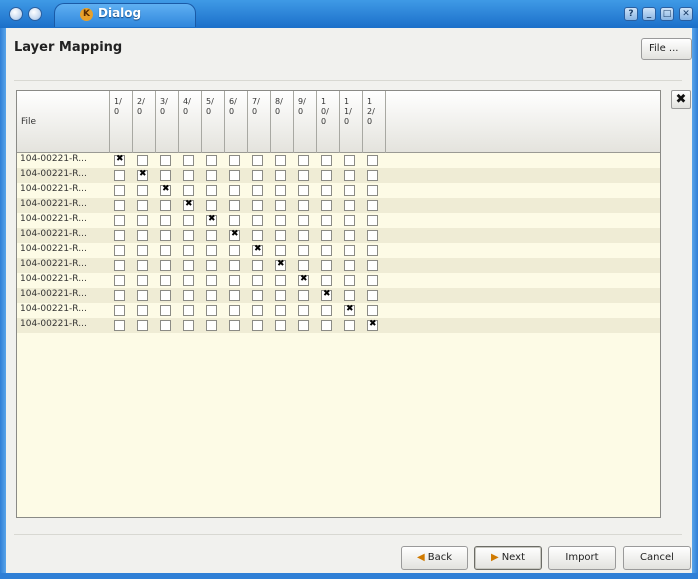 The image size is (698, 579). Describe the element at coordinates (667, 14) in the screenshot. I see `maximize-button: □` at that location.